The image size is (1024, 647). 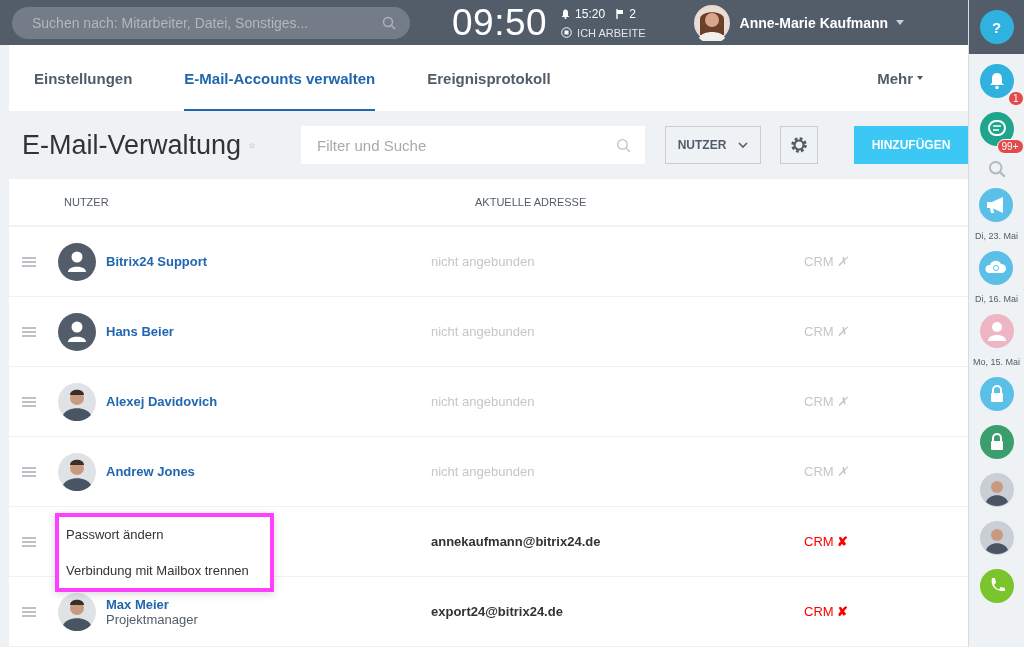 What do you see at coordinates (132, 145) in the screenshot?
I see `page-title: E-Mail-Verwaltung` at bounding box center [132, 145].